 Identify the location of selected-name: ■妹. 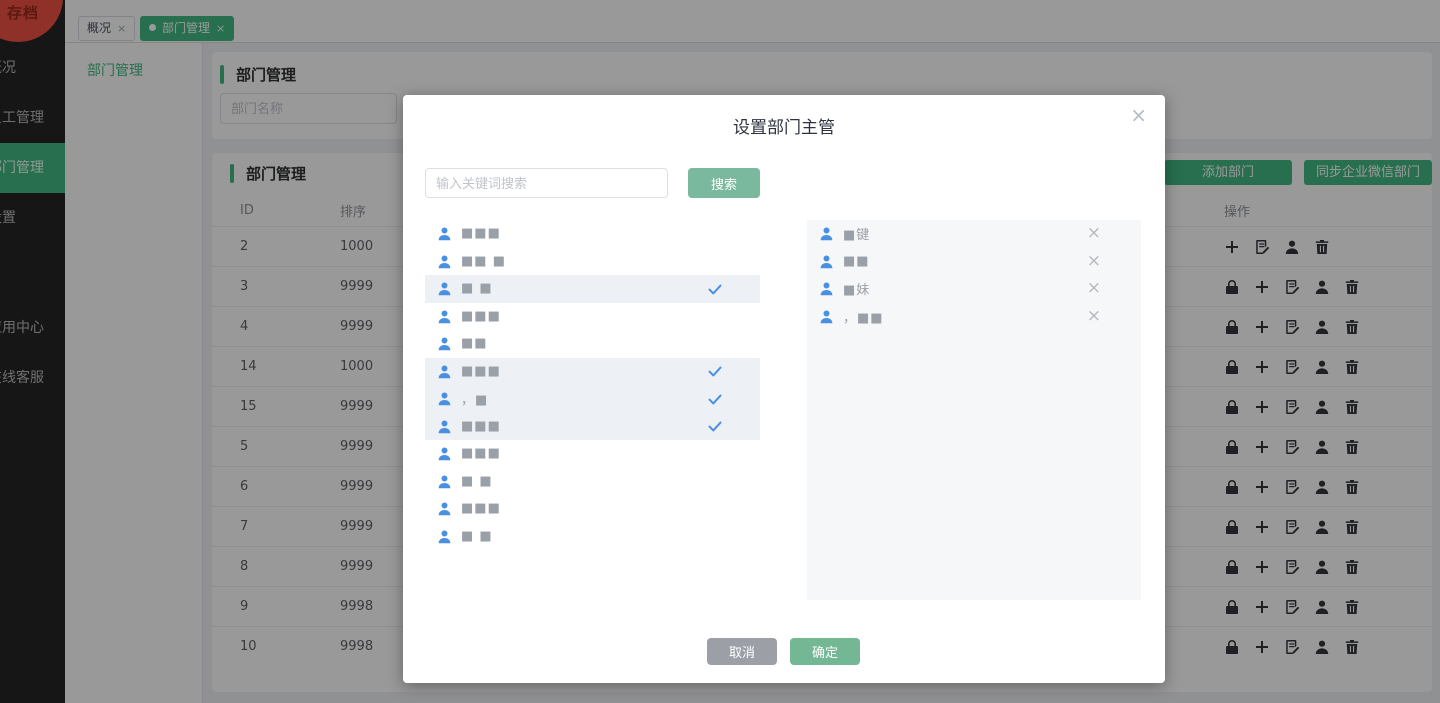
(857, 291).